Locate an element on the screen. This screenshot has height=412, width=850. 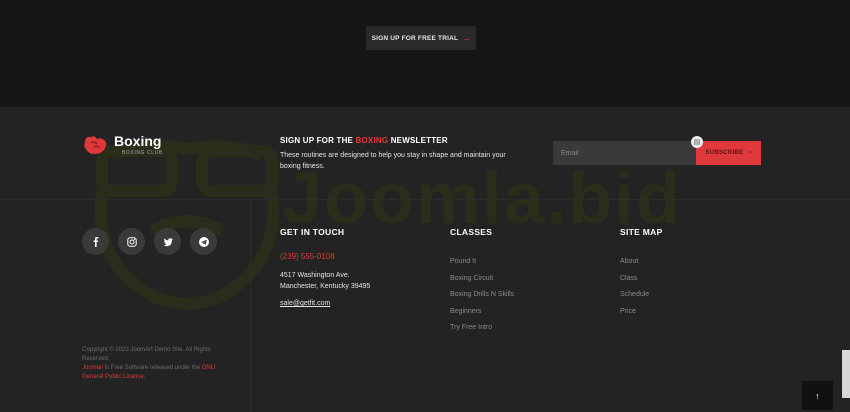
twitter-link is located at coordinates (167, 241).